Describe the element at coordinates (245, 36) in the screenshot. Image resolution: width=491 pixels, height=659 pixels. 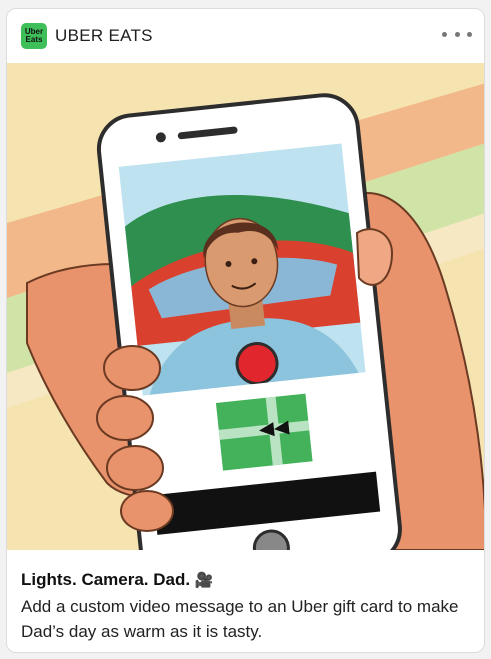
I see `ad-header: Uber Eats UBER EATS` at that location.